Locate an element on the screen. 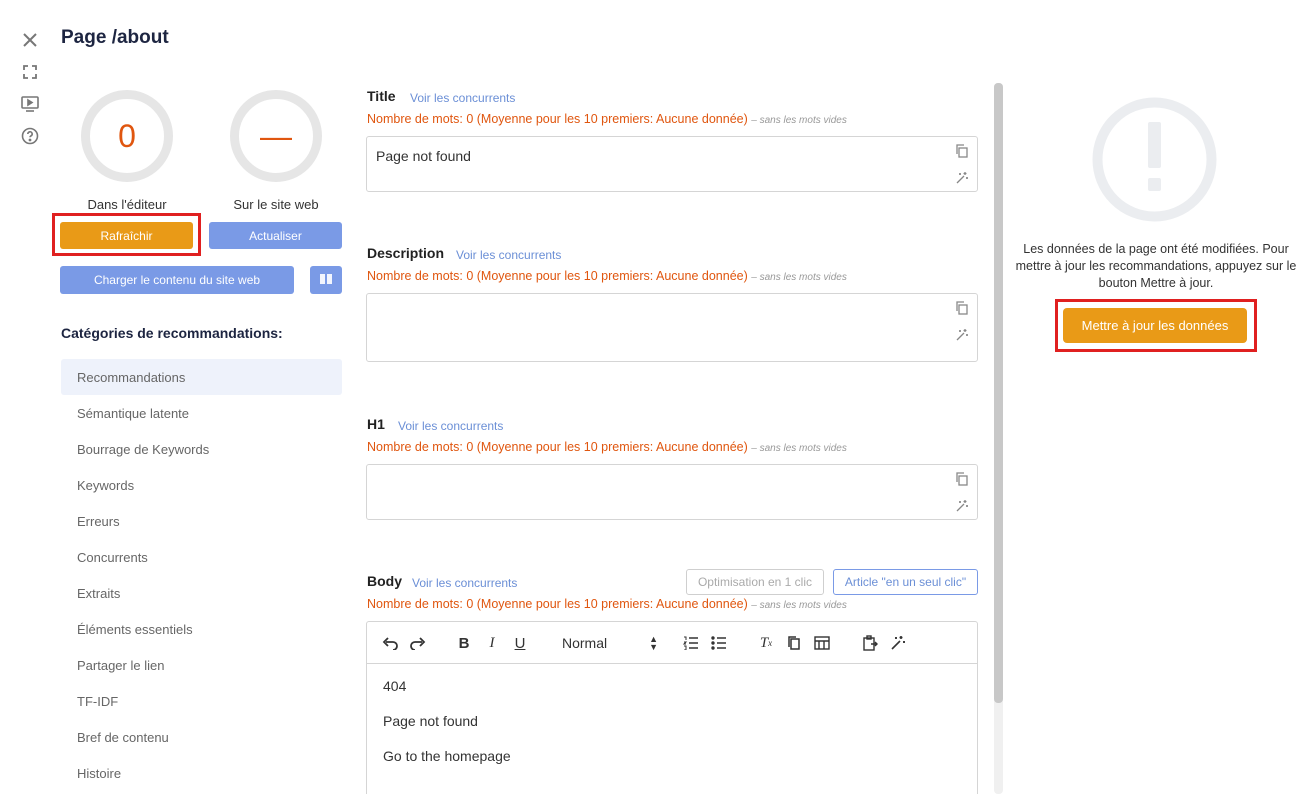 The width and height of the screenshot is (1305, 794). h1-see-competitors-link: Voir les concurrents is located at coordinates (450, 426).